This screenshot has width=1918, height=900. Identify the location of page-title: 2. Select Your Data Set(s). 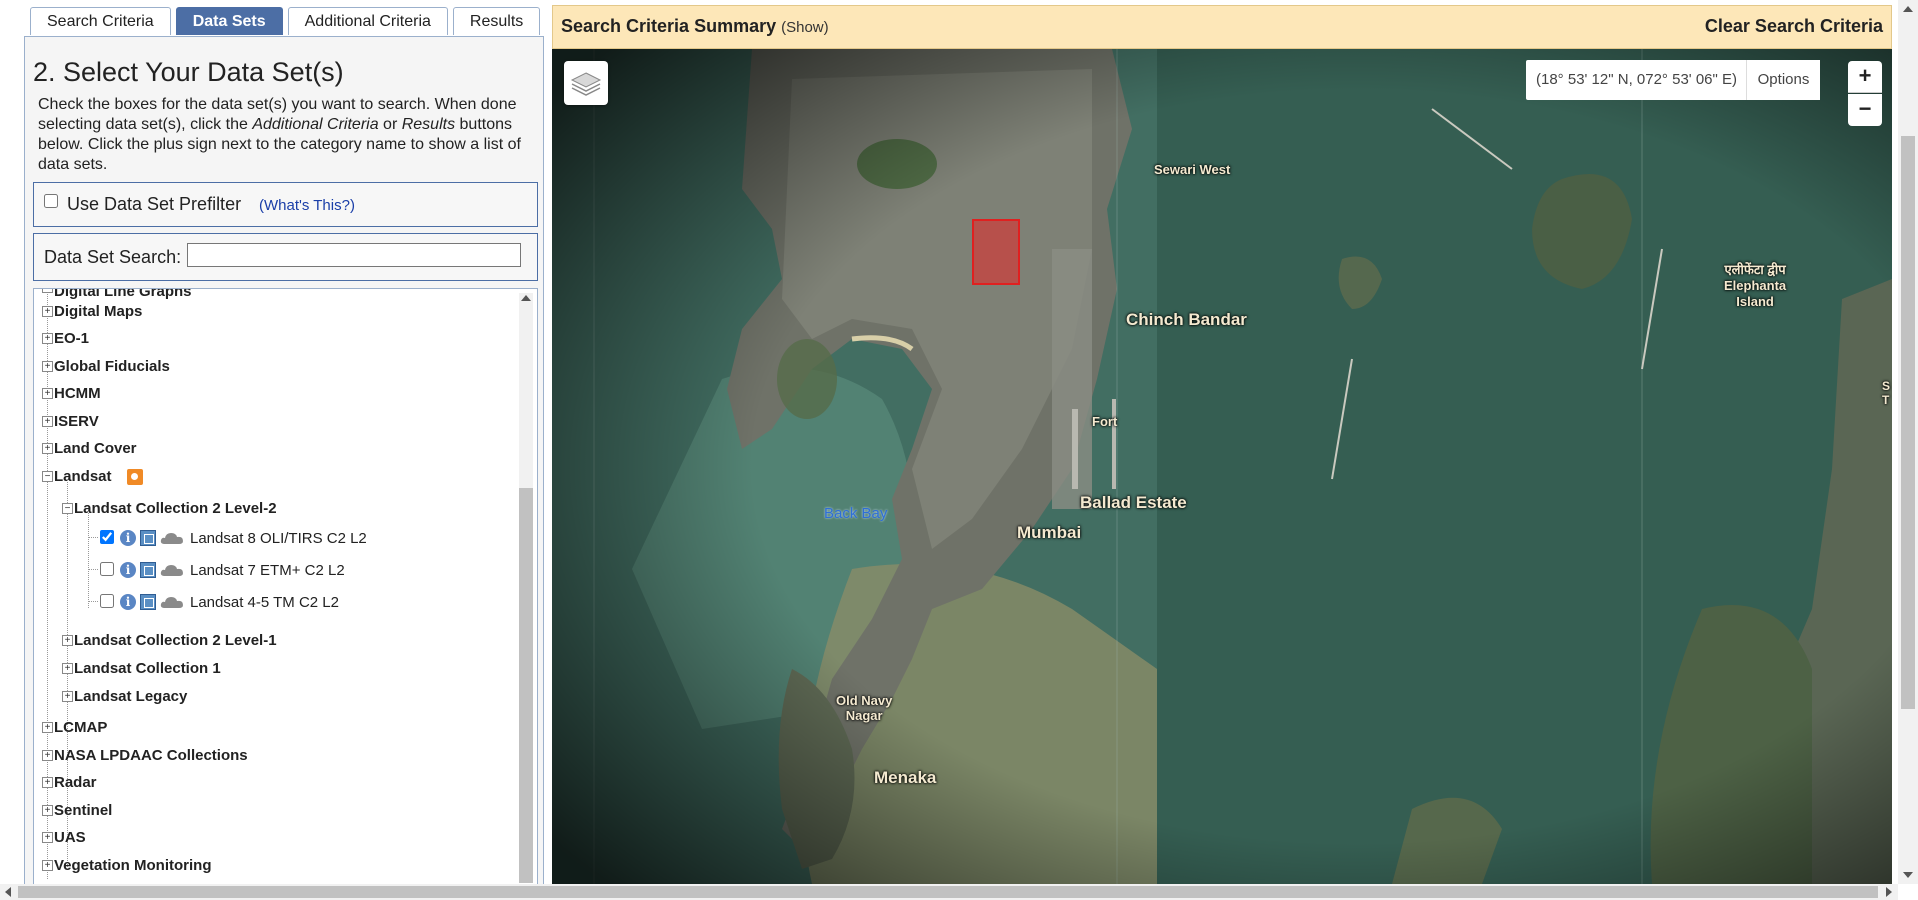
(188, 72).